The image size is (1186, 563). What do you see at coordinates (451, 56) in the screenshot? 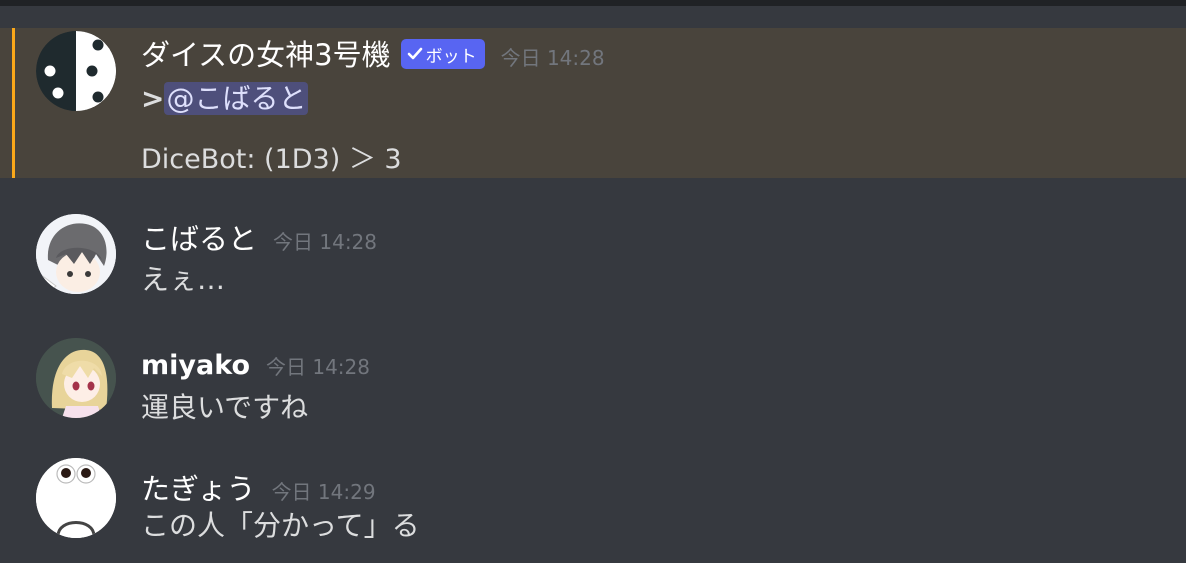
I see `bot-tag-label: ボット` at bounding box center [451, 56].